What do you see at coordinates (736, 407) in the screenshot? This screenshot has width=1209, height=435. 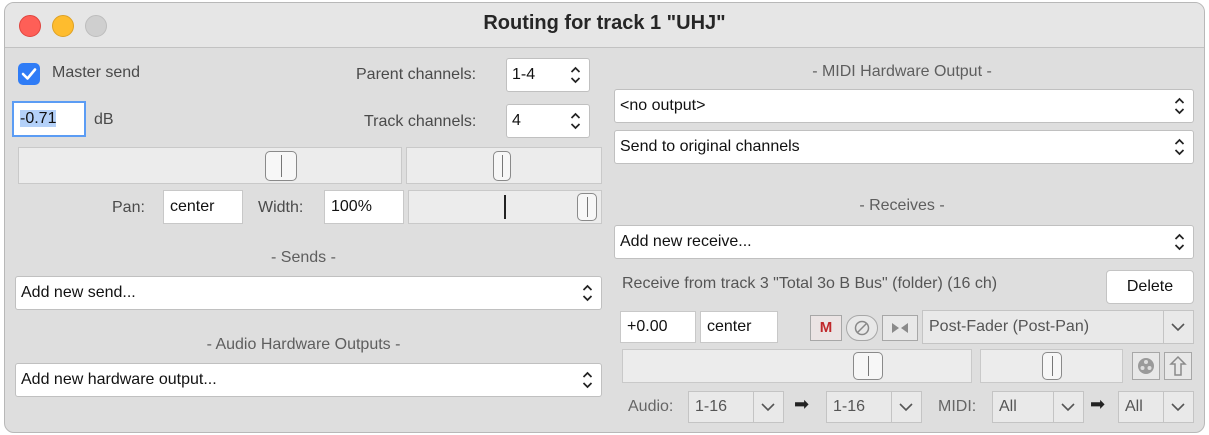 I see `receive-audio-src-select: 1-16` at bounding box center [736, 407].